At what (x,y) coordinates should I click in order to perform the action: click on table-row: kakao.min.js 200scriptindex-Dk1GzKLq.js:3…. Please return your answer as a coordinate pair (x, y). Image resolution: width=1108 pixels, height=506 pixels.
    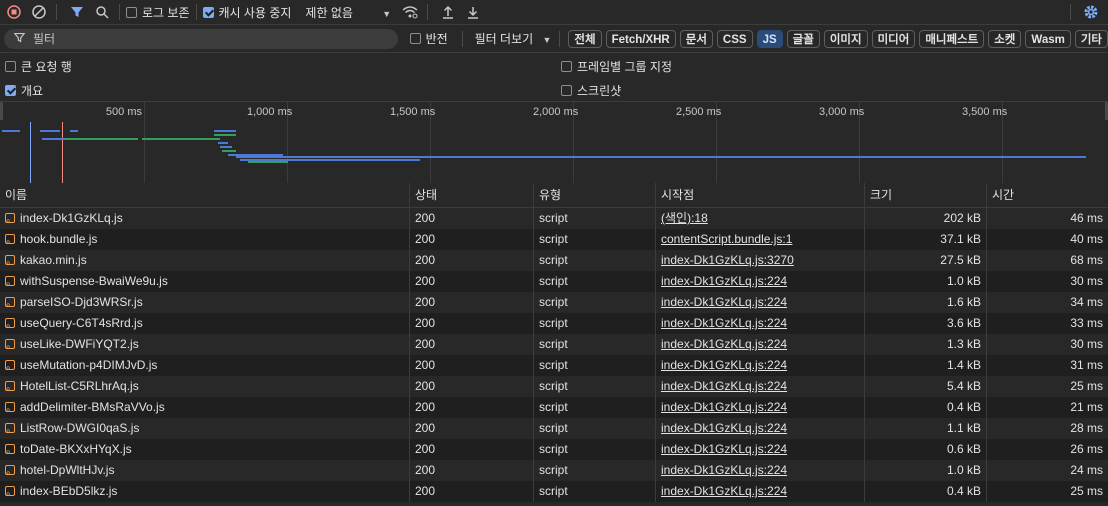
    Looking at the image, I should click on (554, 260).